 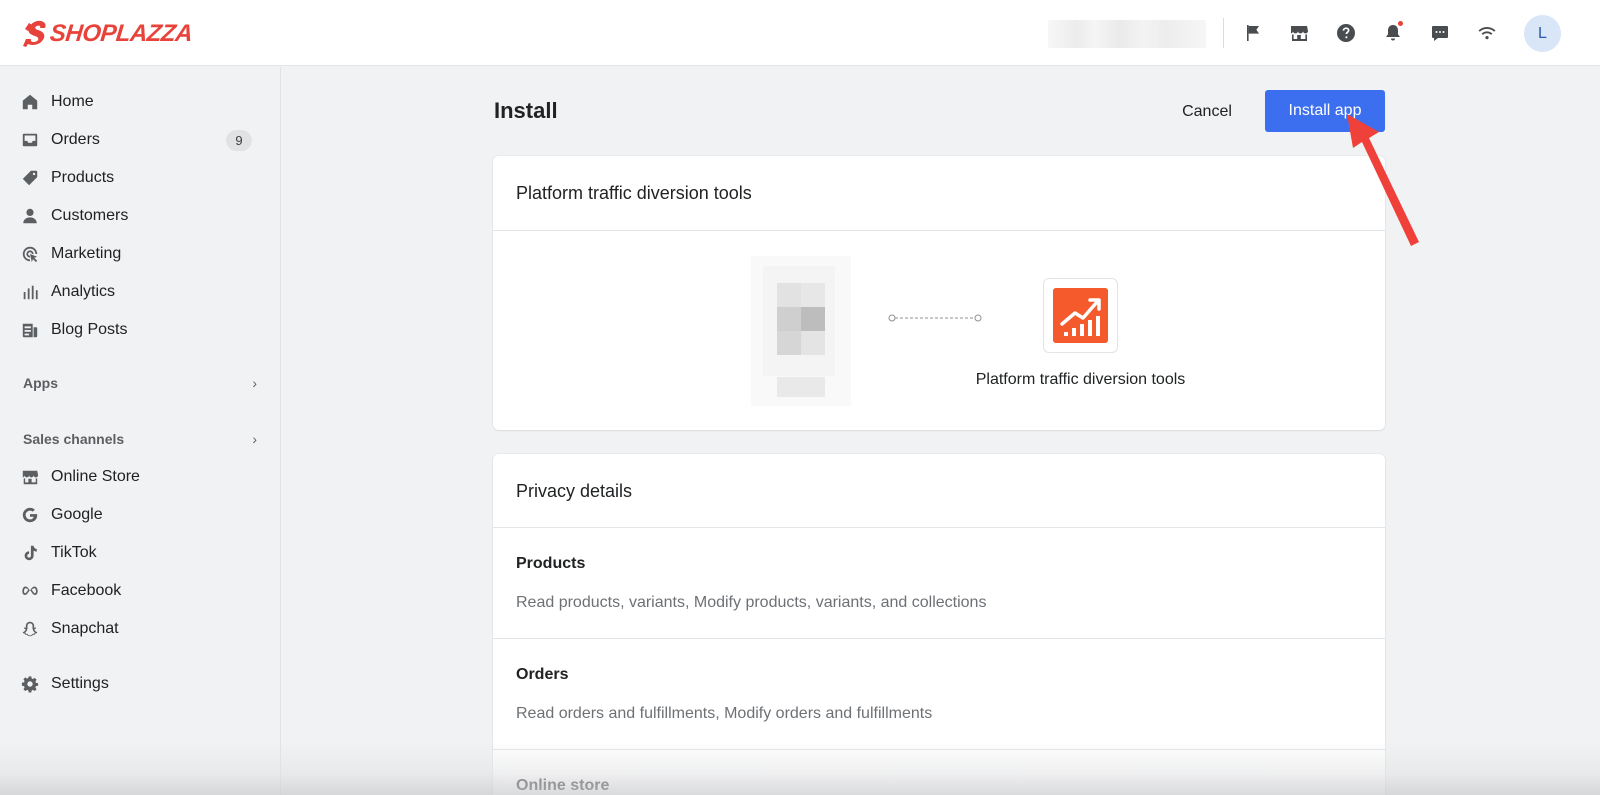 What do you see at coordinates (801, 331) in the screenshot?
I see `store-logo-pixelated` at bounding box center [801, 331].